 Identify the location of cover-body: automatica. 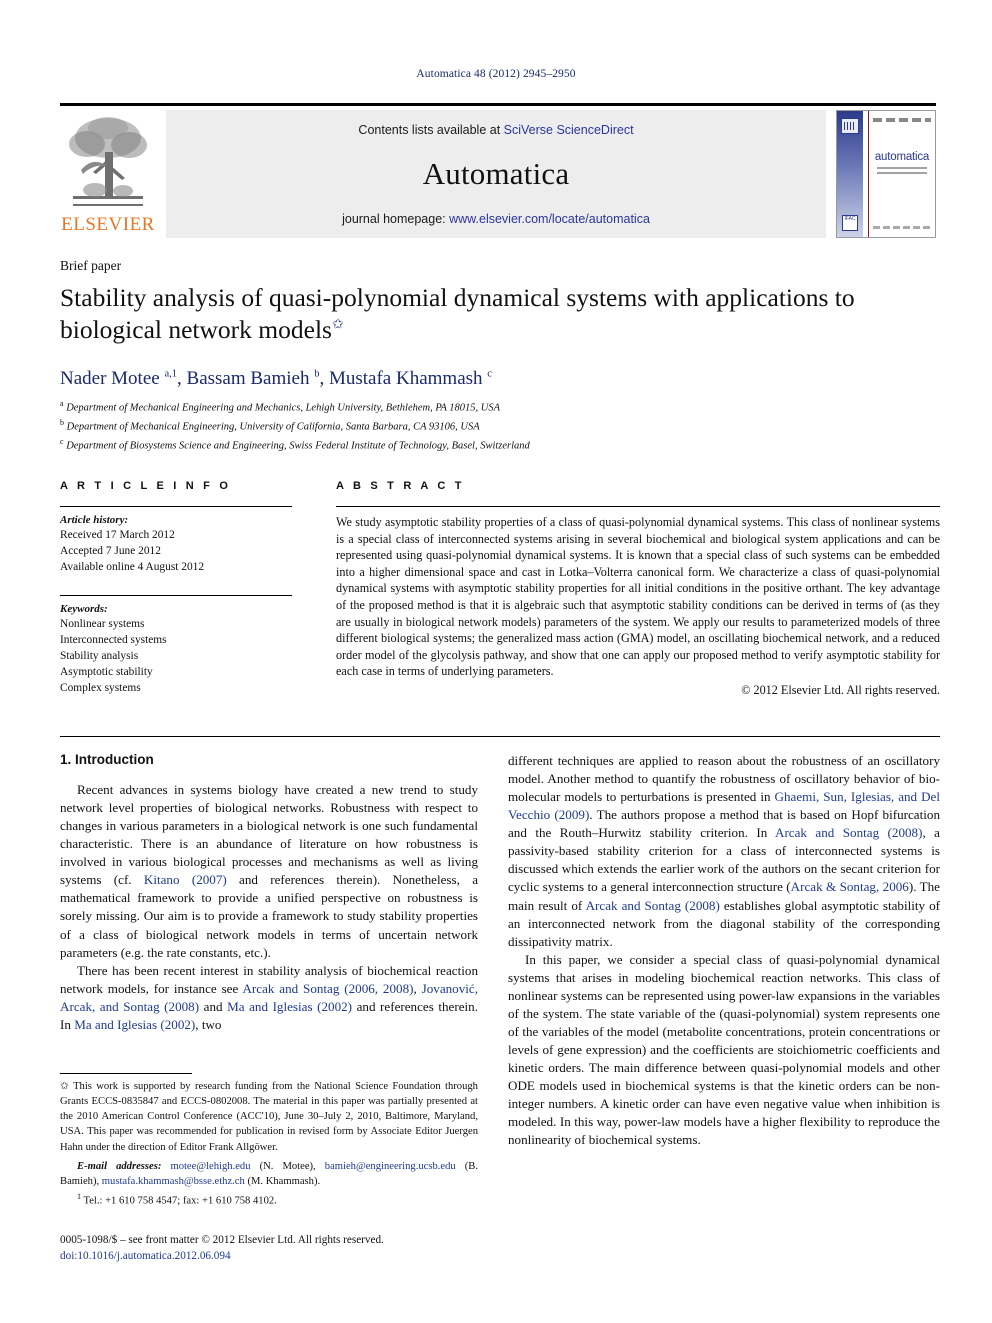
(902, 174).